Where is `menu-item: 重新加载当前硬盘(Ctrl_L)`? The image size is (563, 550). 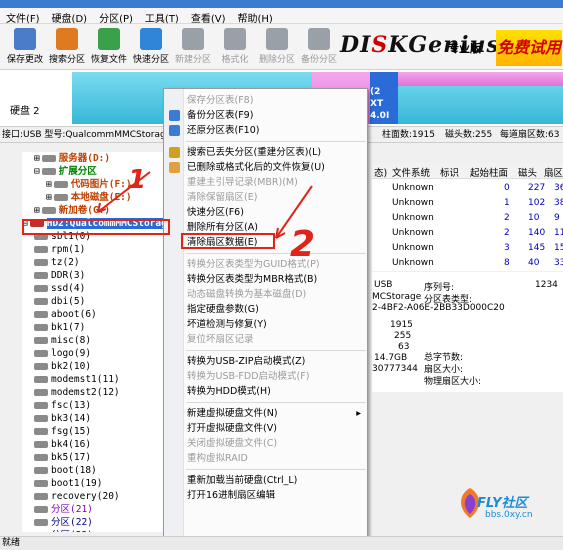
menu-item: 重新加载当前硬盘(Ctrl_L) is located at coordinates (276, 480).